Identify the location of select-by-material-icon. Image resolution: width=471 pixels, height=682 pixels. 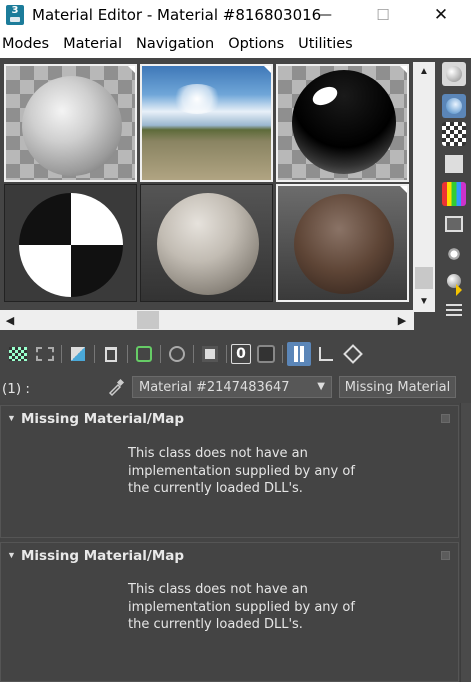
(454, 283).